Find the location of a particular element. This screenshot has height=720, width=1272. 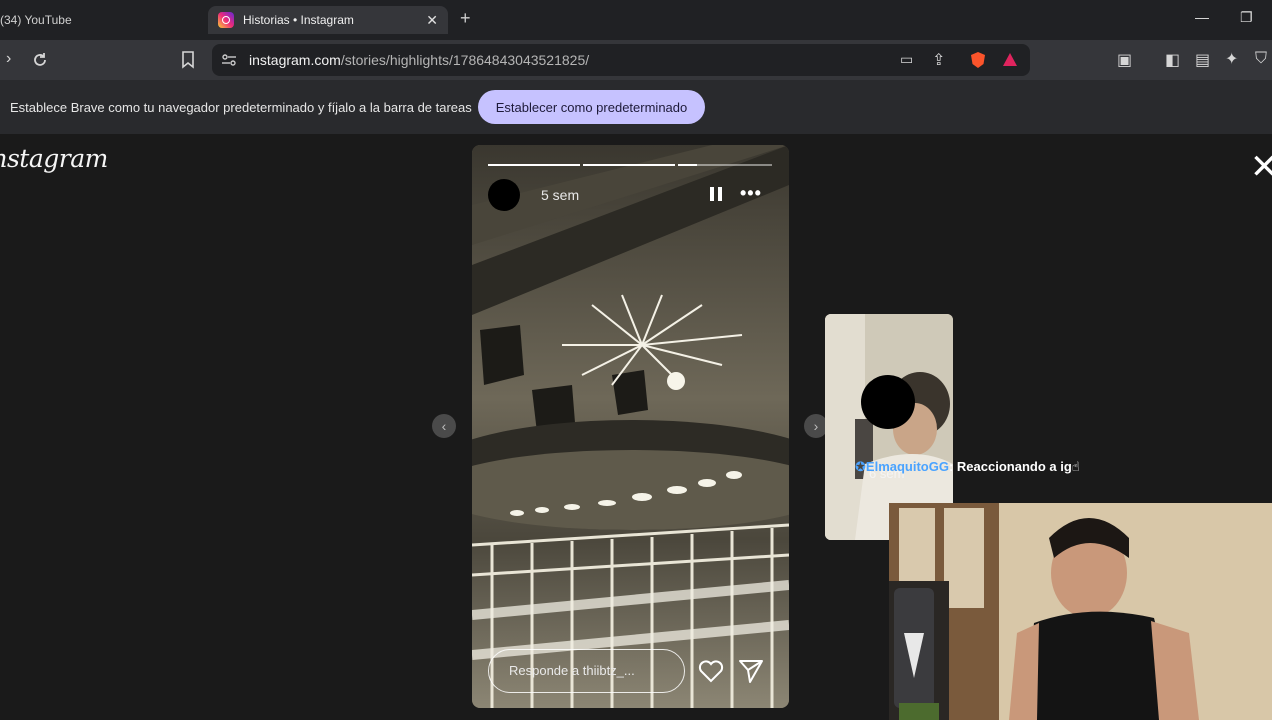

chat-badge-icon: ✪ is located at coordinates (860, 466).